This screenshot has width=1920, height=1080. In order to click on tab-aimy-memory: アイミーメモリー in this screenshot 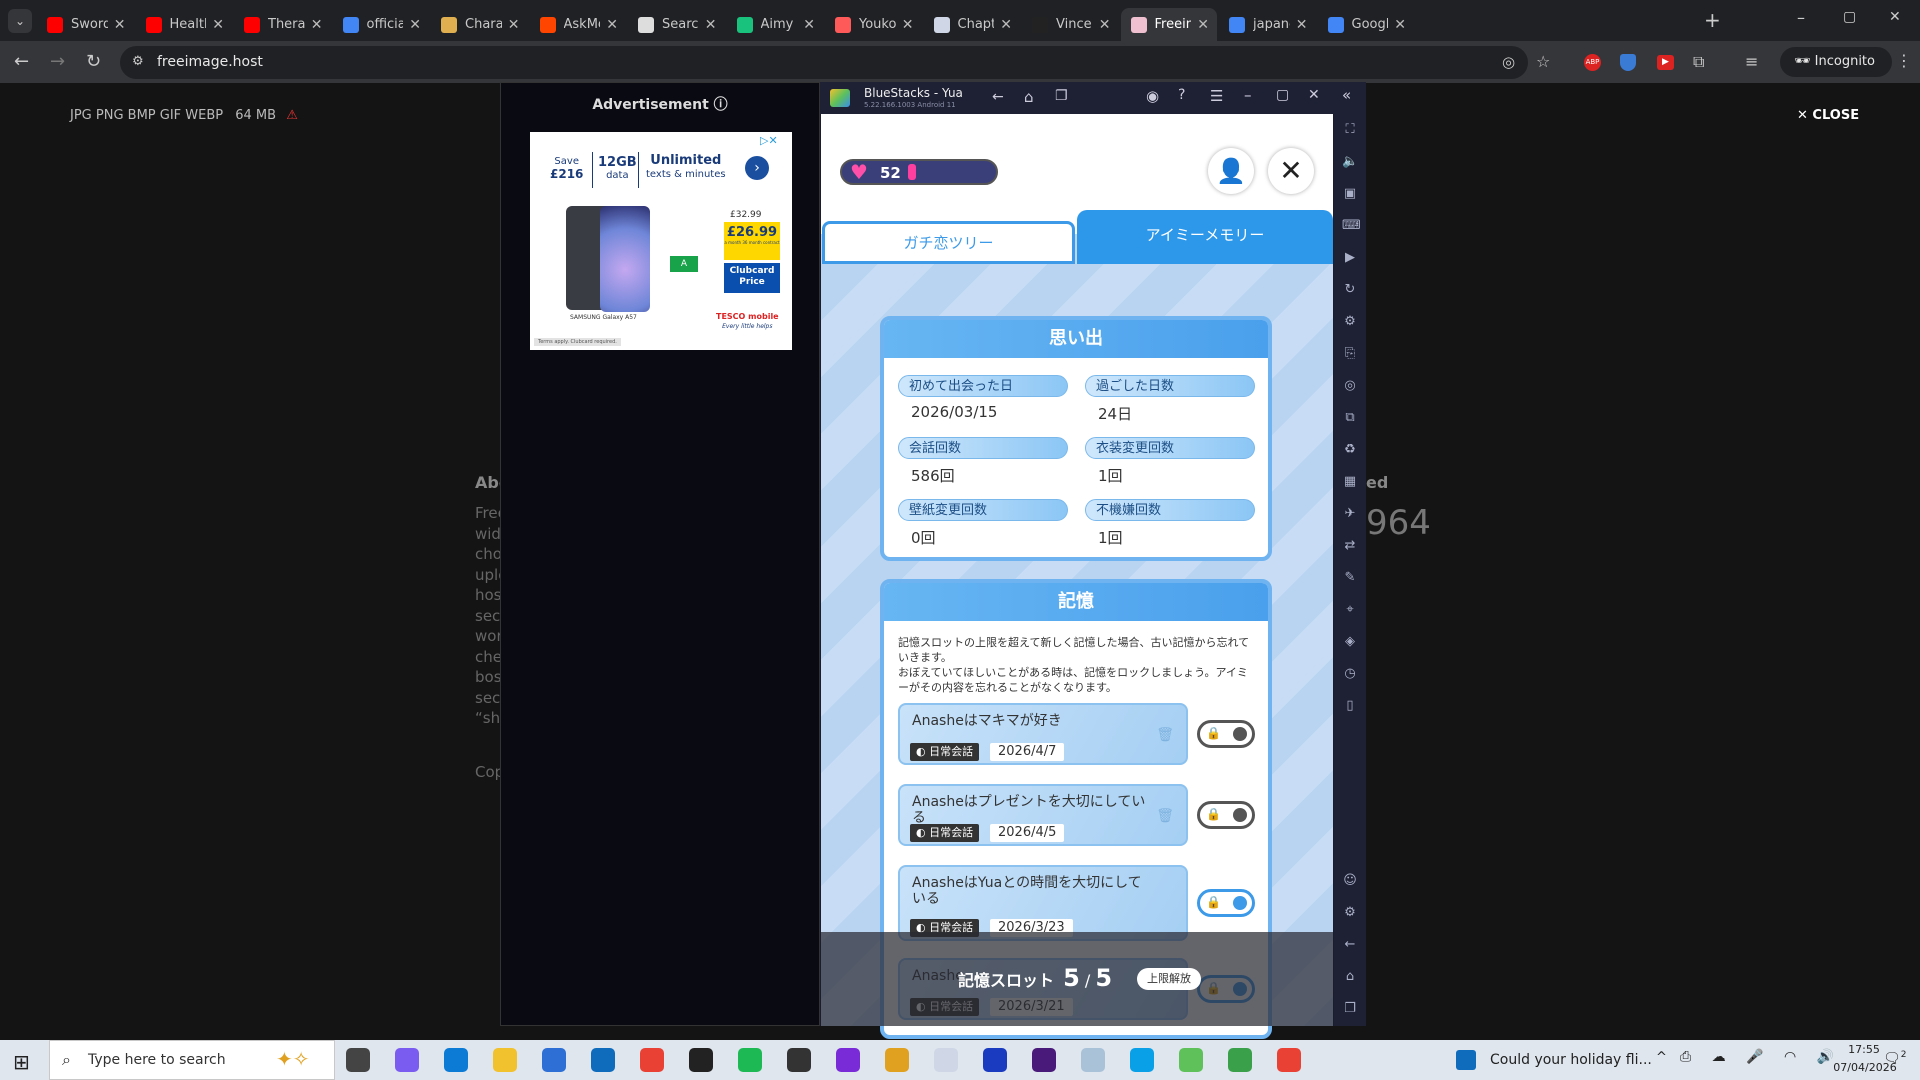, I will do `click(1205, 237)`.